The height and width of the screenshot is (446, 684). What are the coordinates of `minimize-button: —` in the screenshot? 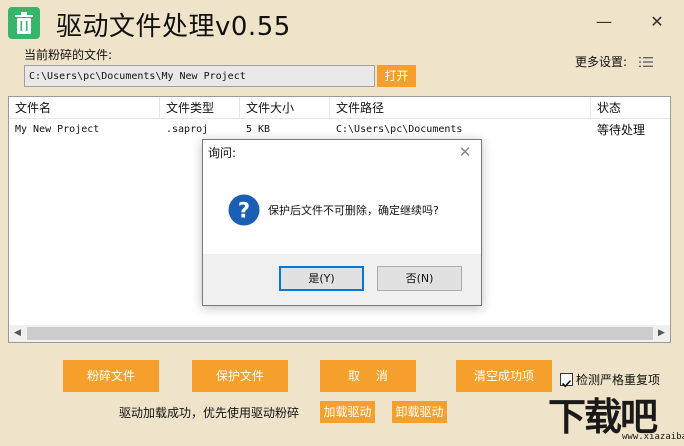 It's located at (604, 22).